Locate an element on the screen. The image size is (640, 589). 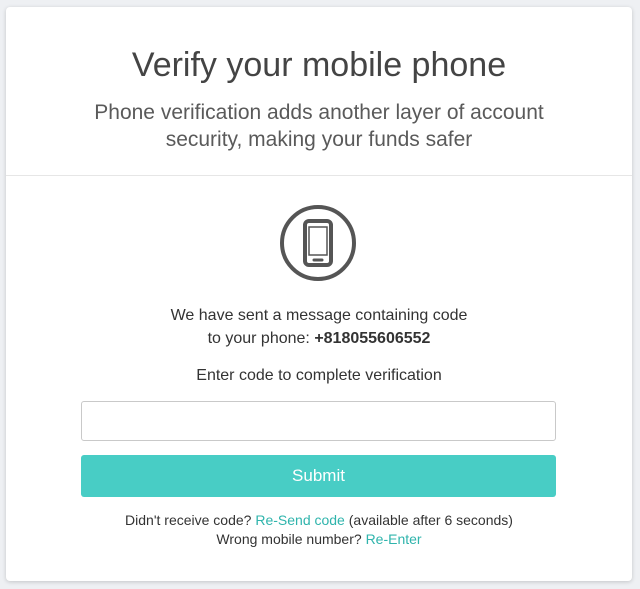
reenter-line: Wrong mobile number? Re-Enter is located at coordinates (319, 539).